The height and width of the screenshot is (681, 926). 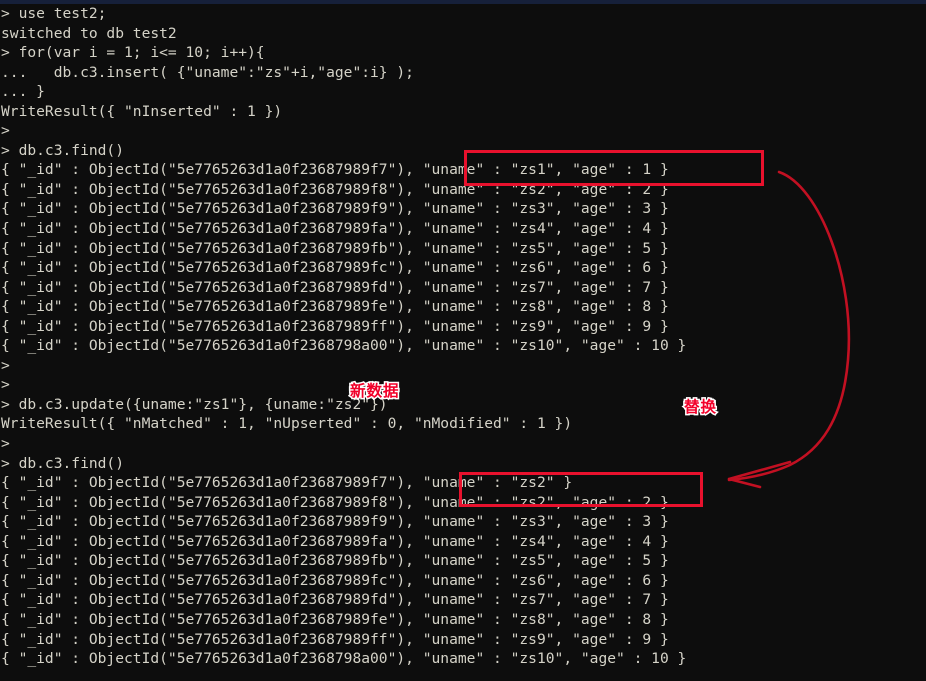 I want to click on terminal-line: switched to db test2, so click(x=89, y=33).